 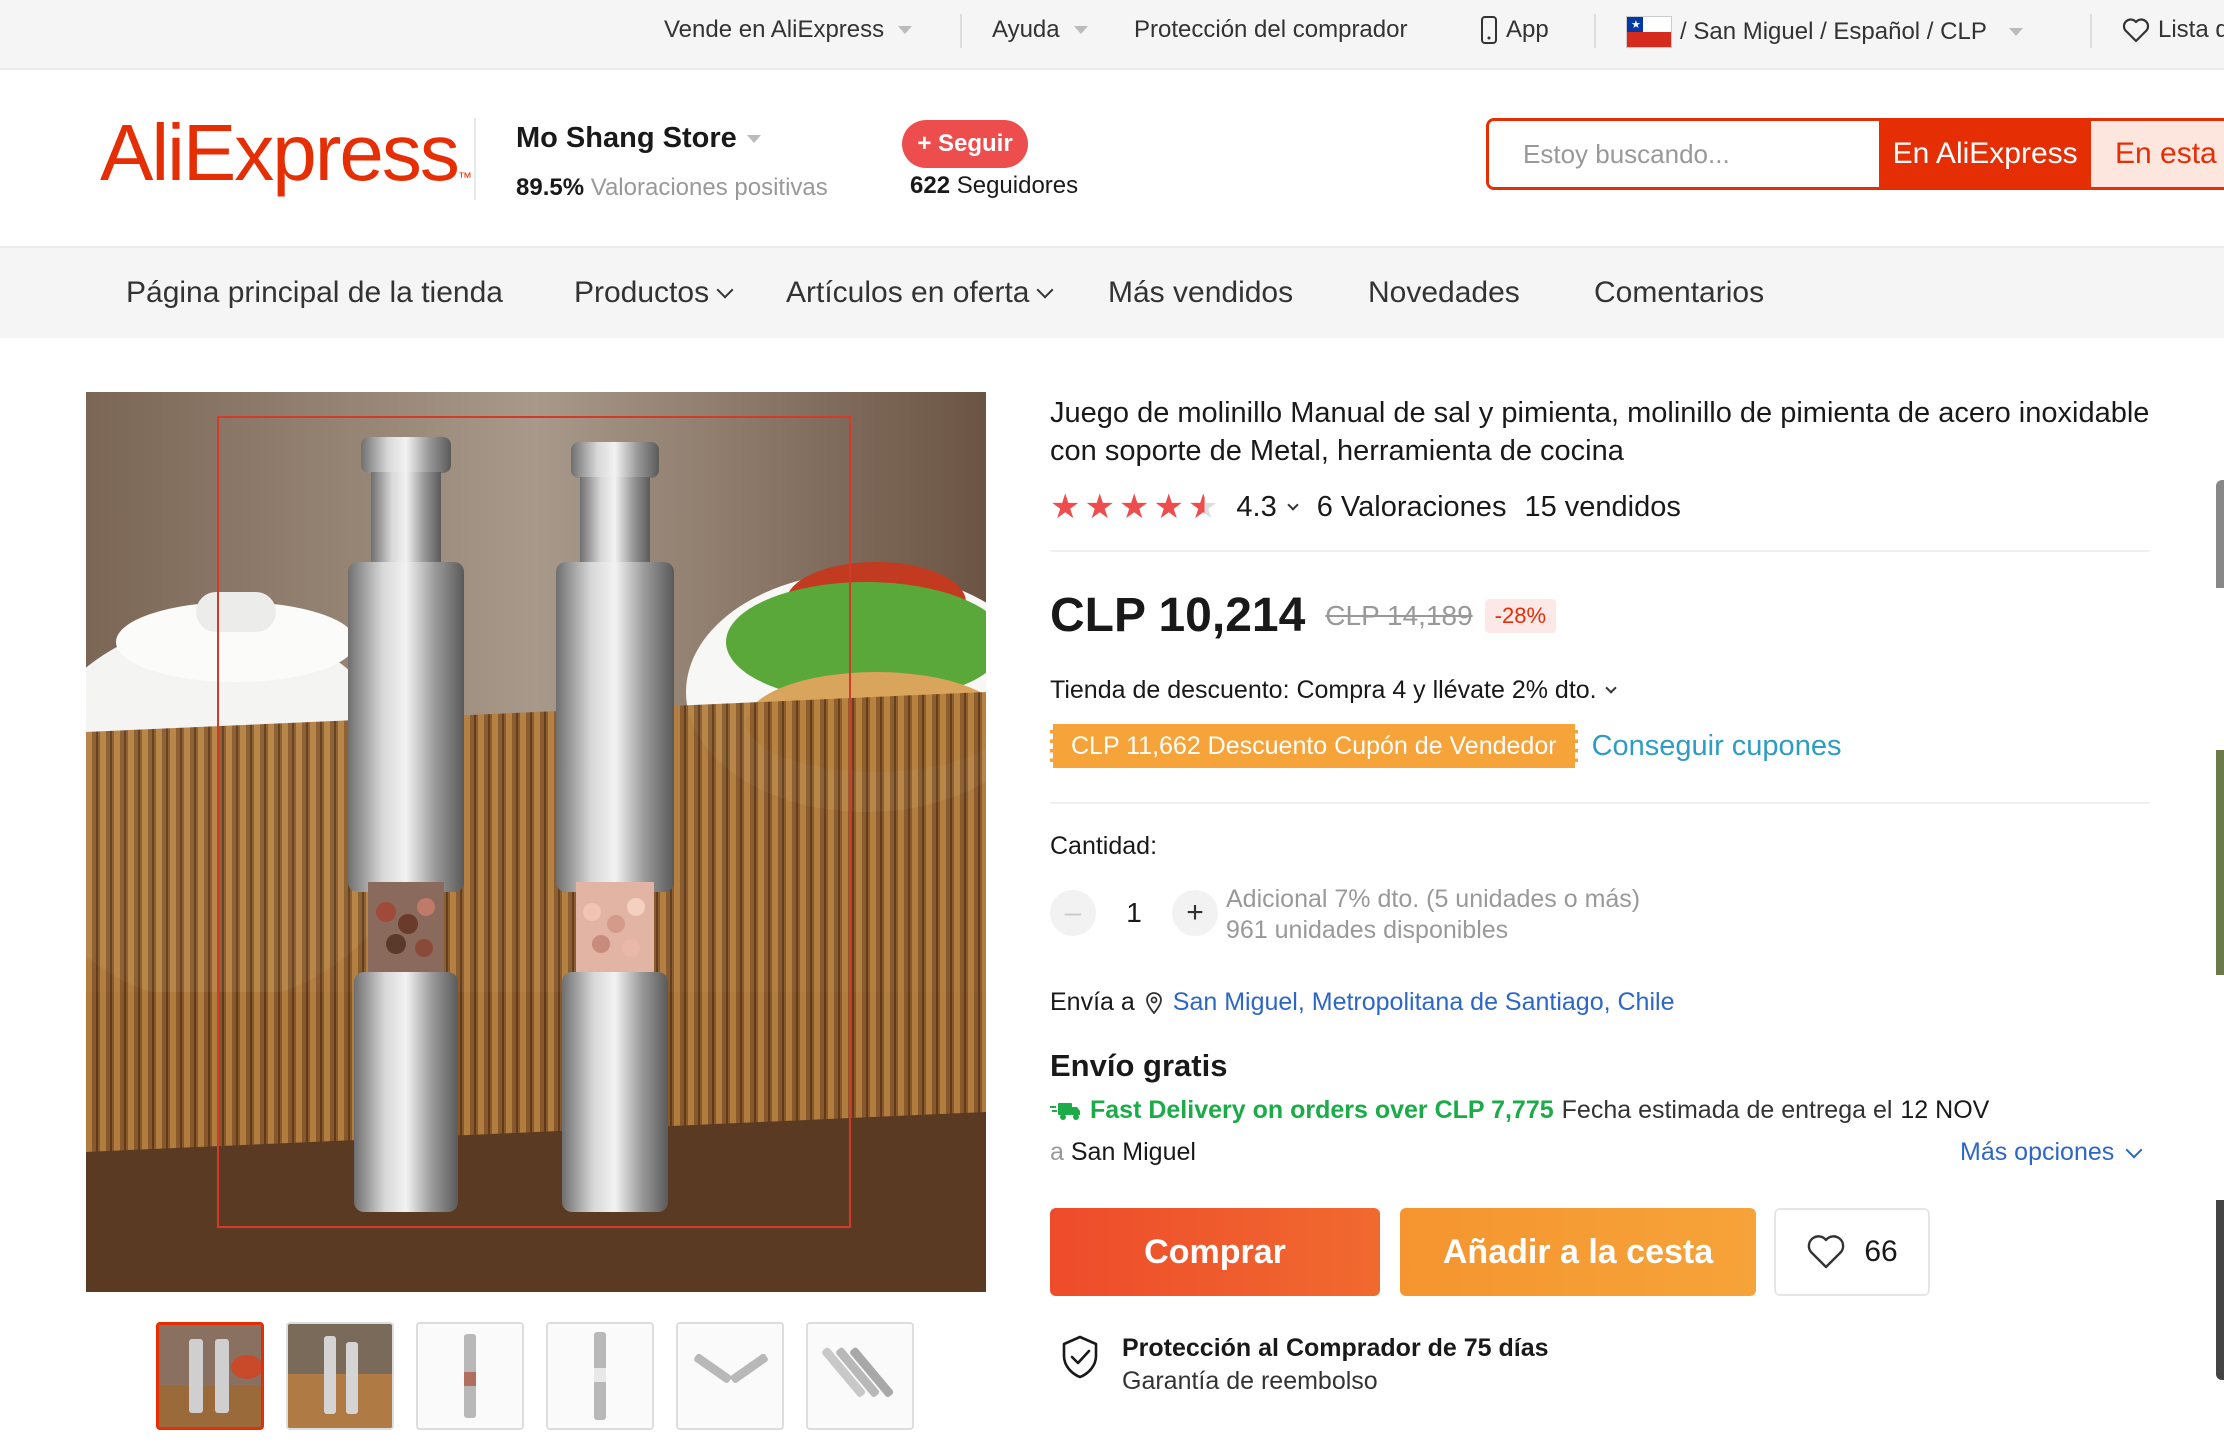 What do you see at coordinates (1314, 746) in the screenshot?
I see `seller-coupon: CLP 11,662 Descuento Cupón de Vendedor` at bounding box center [1314, 746].